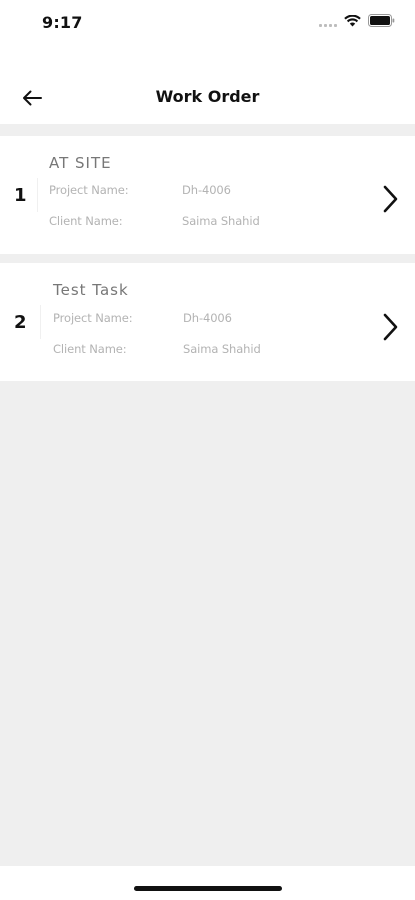  Describe the element at coordinates (352, 20) in the screenshot. I see `wifi-icon` at that location.